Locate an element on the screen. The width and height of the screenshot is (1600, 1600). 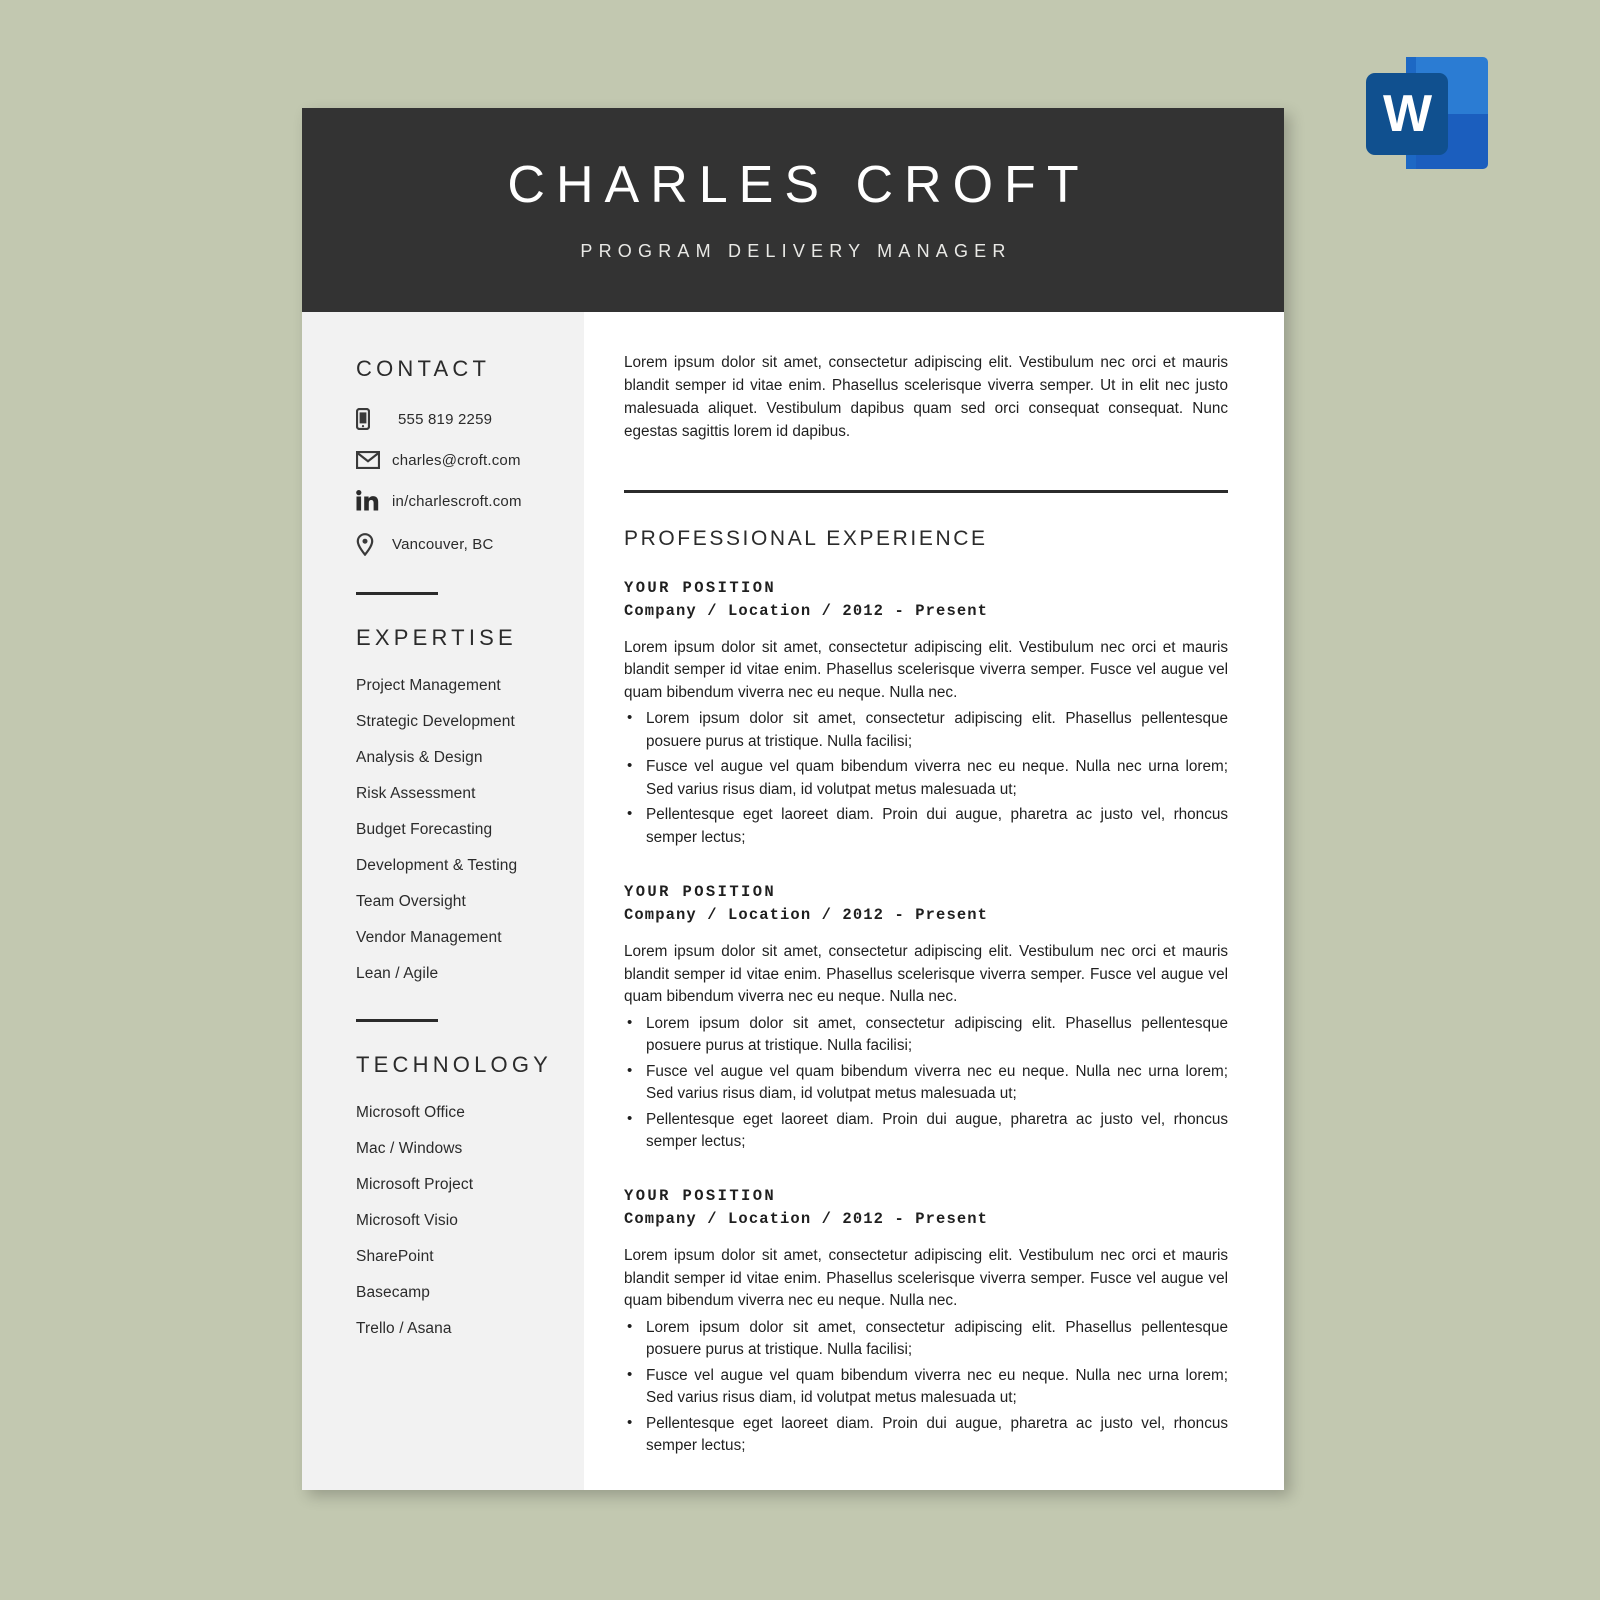
technology-item: SharePoint is located at coordinates (395, 1256).